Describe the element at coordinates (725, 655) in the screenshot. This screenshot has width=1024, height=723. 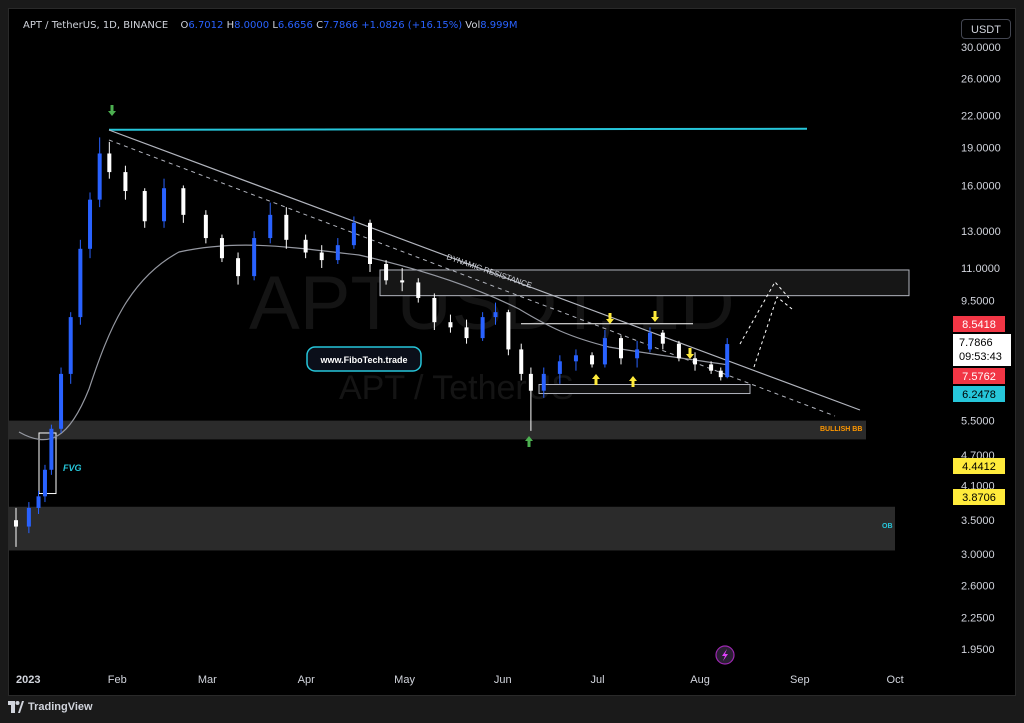
I see `lightning-icon` at that location.